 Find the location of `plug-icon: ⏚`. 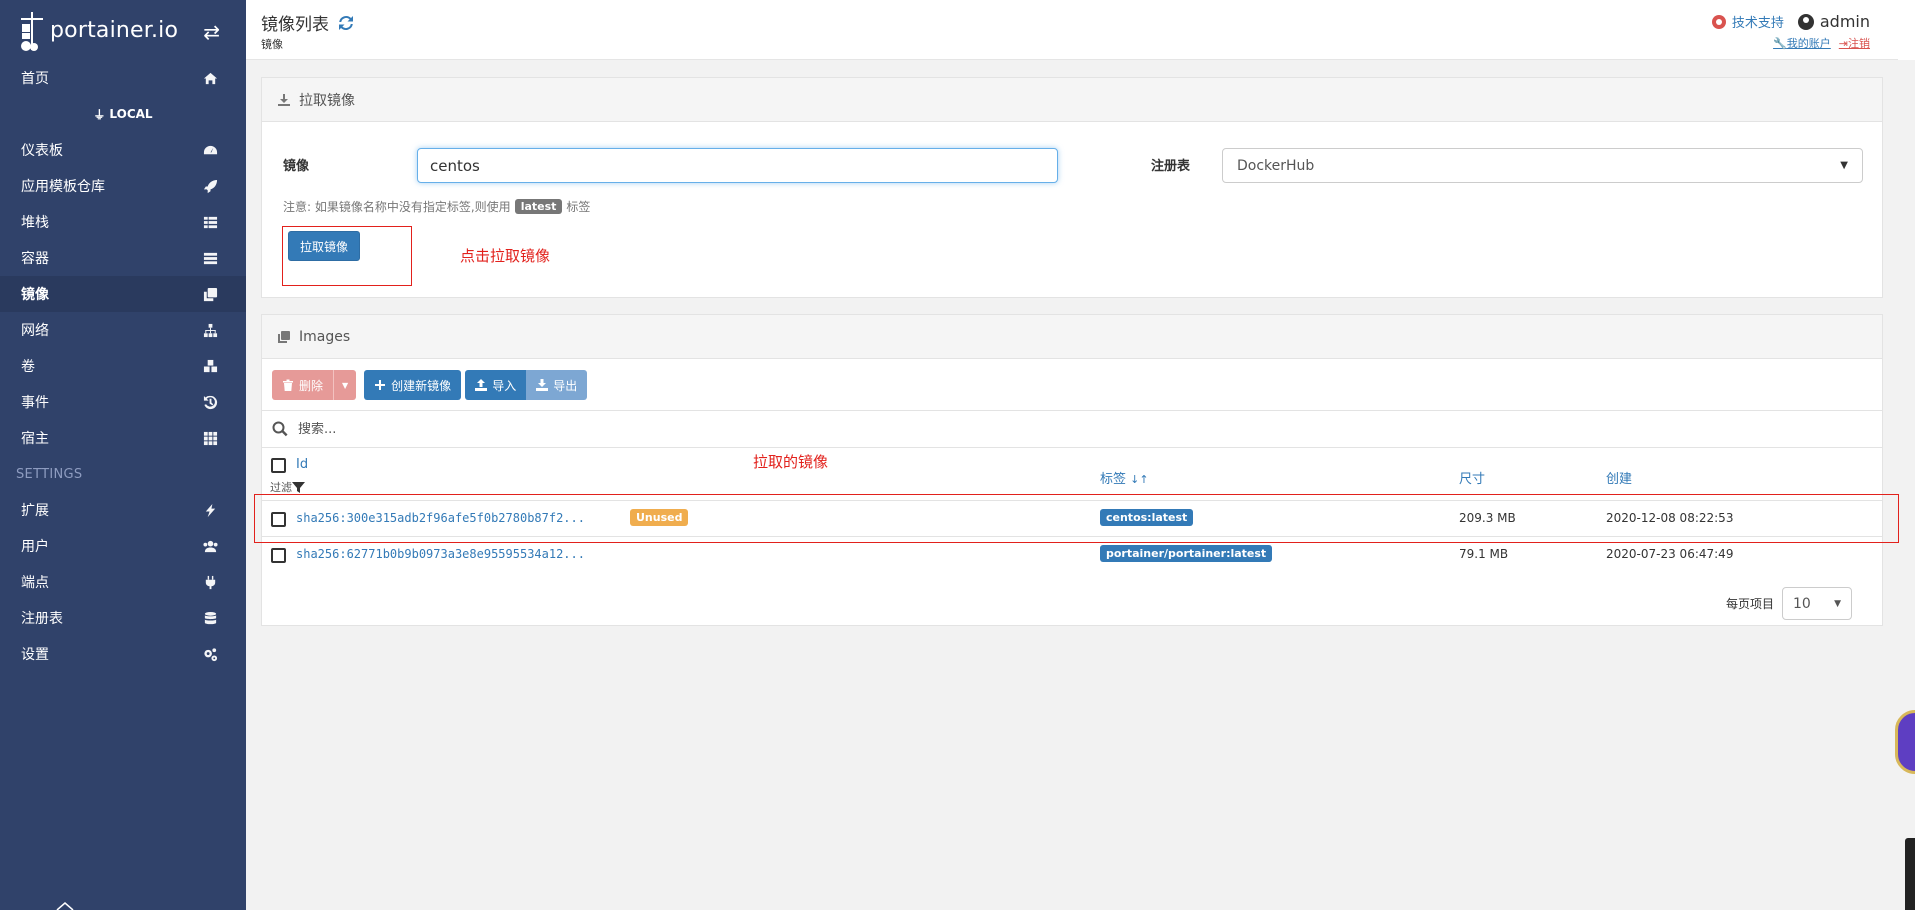

plug-icon: ⏚ is located at coordinates (99, 114).